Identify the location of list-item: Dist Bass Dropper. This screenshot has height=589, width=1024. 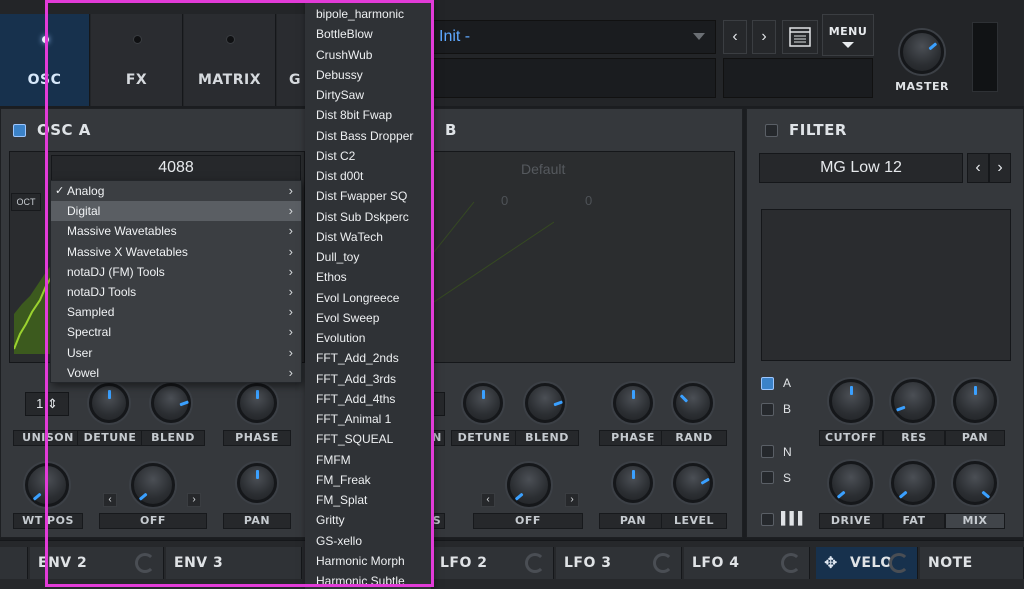
(368, 136).